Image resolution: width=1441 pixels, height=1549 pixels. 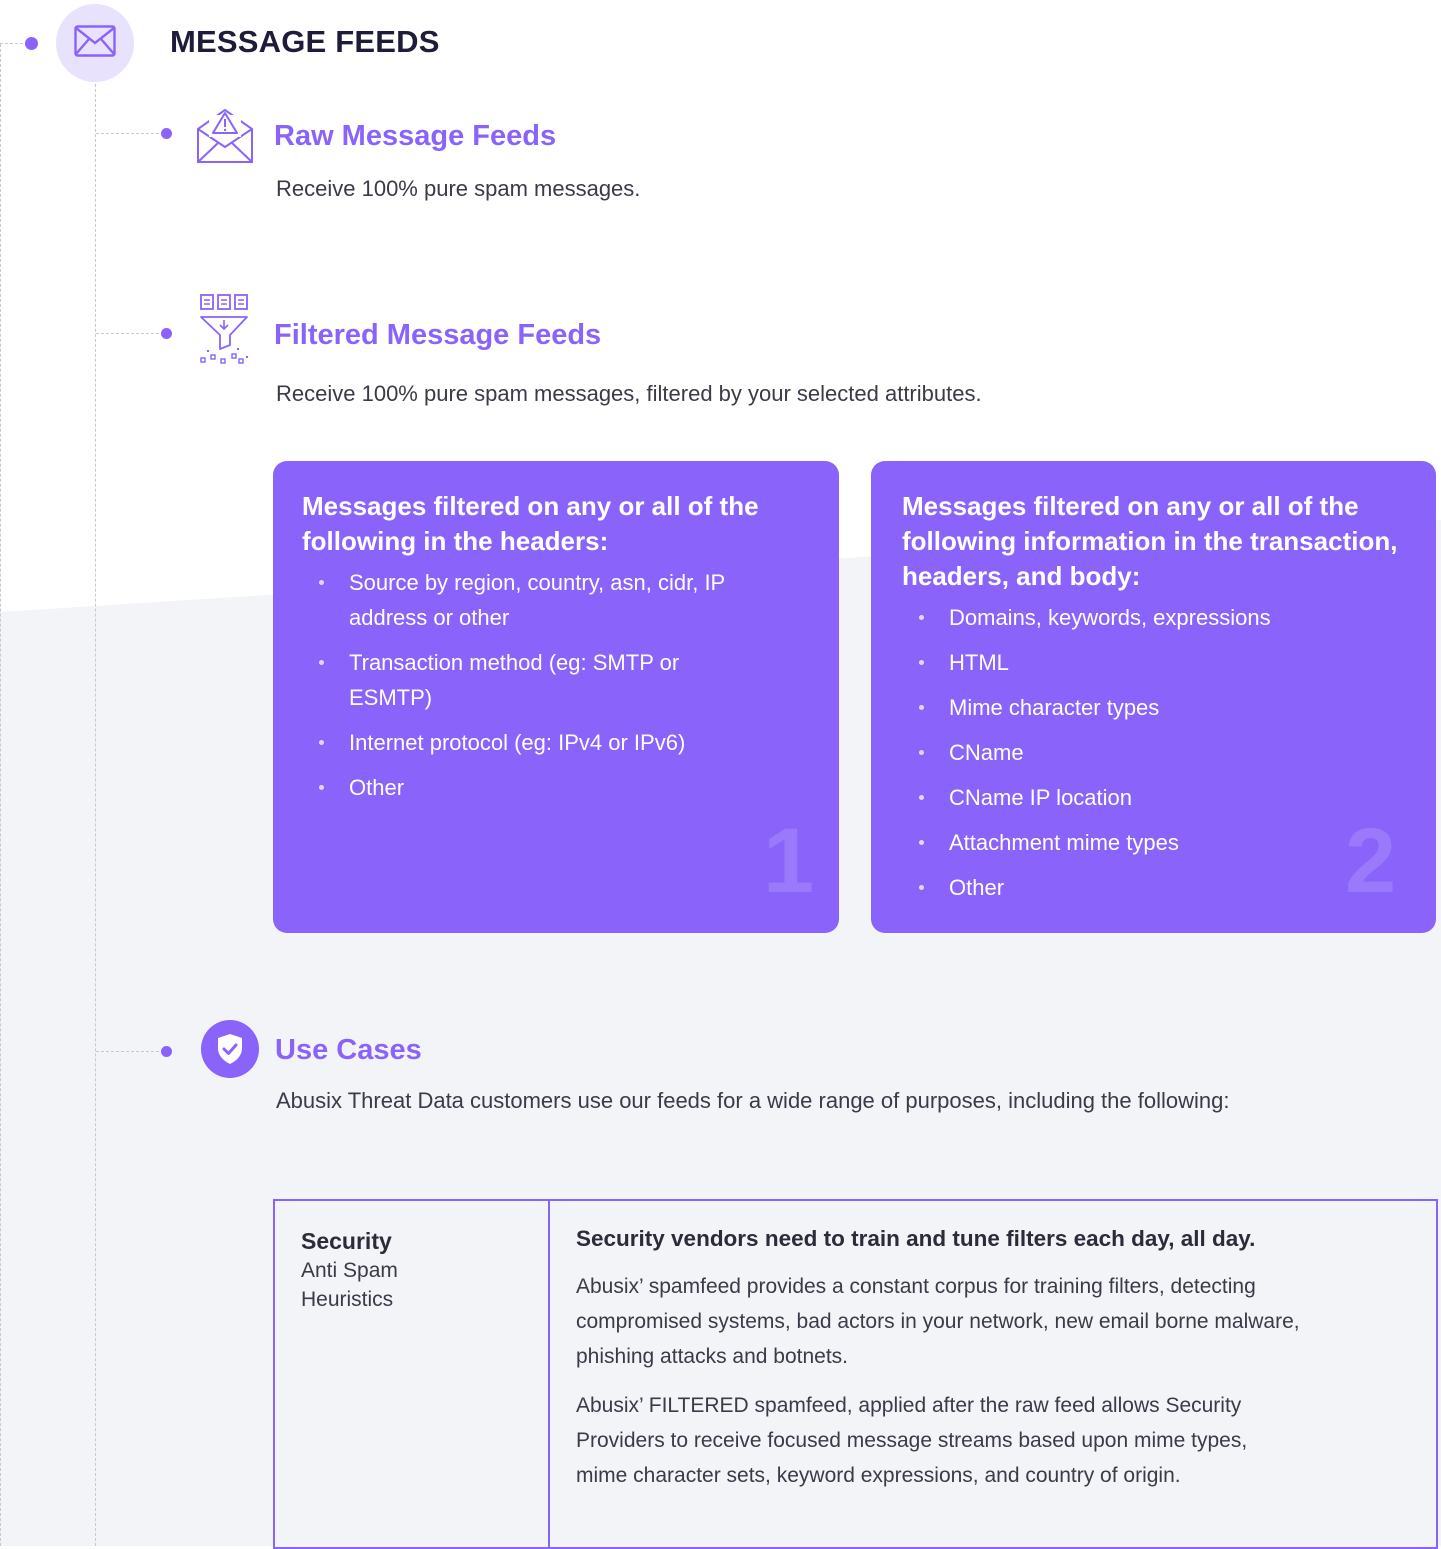 I want to click on funnel-filter-icon, so click(x=225, y=332).